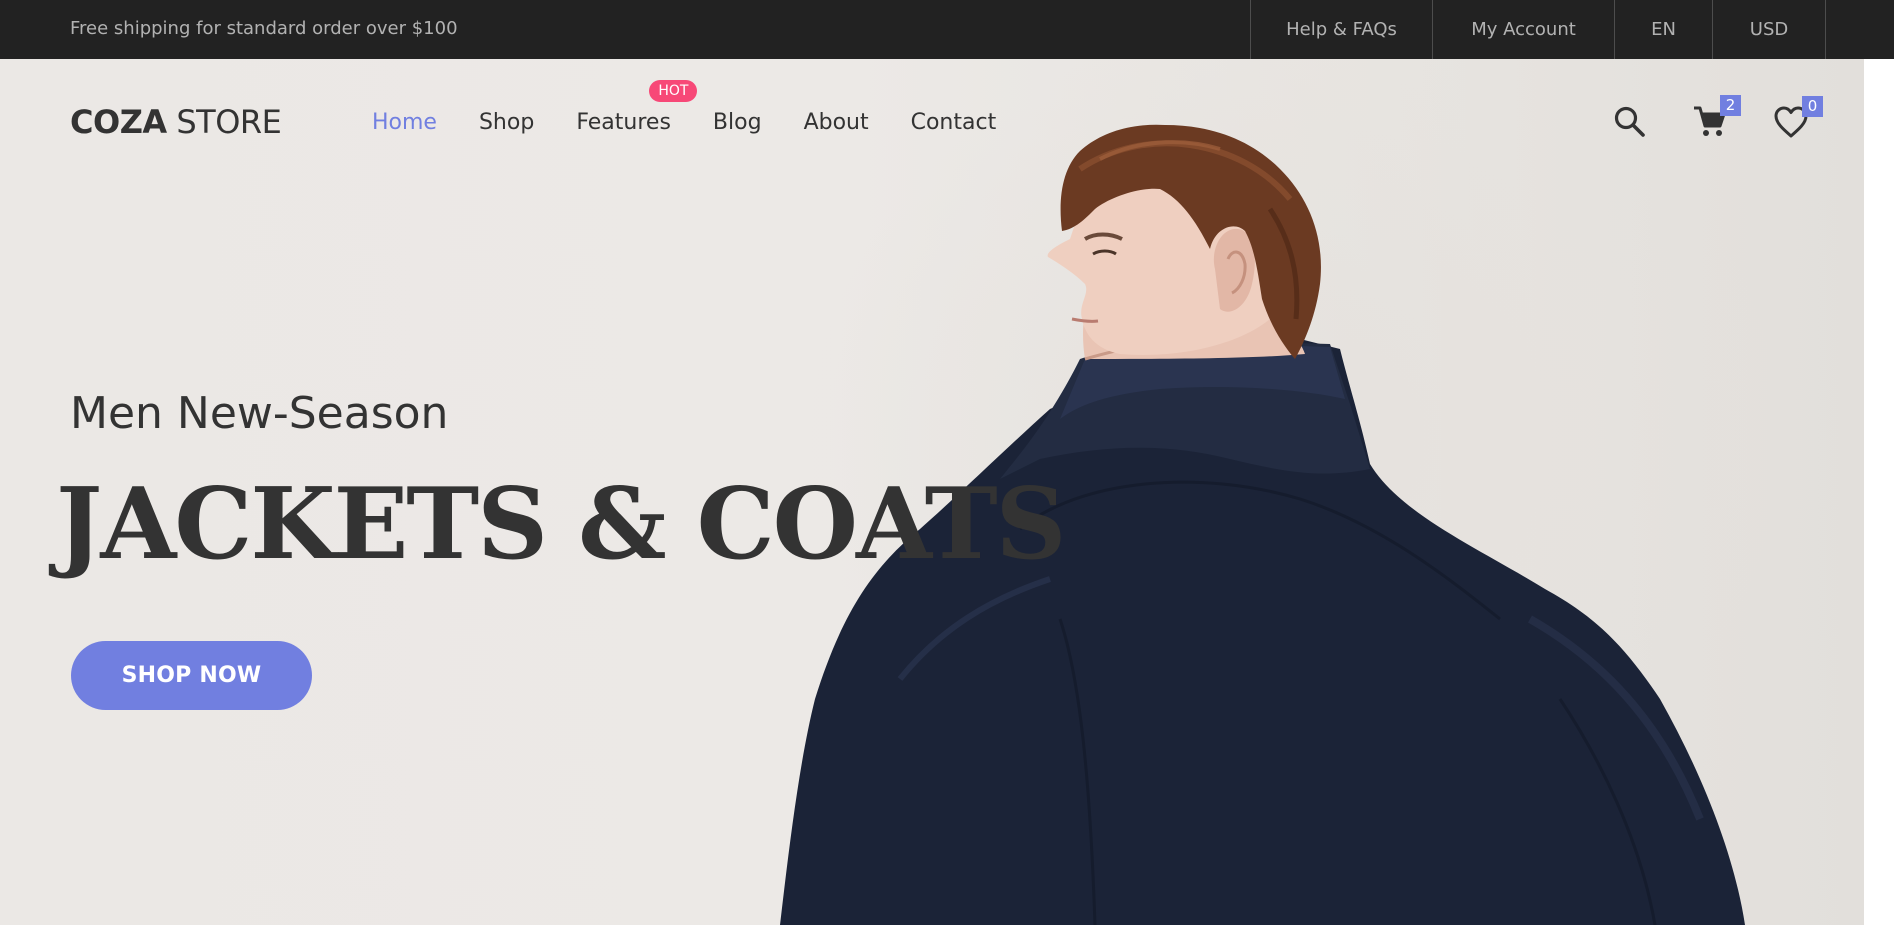 This screenshot has height=925, width=1894. What do you see at coordinates (224, 122) in the screenshot?
I see `logo-light-text: STORE` at bounding box center [224, 122].